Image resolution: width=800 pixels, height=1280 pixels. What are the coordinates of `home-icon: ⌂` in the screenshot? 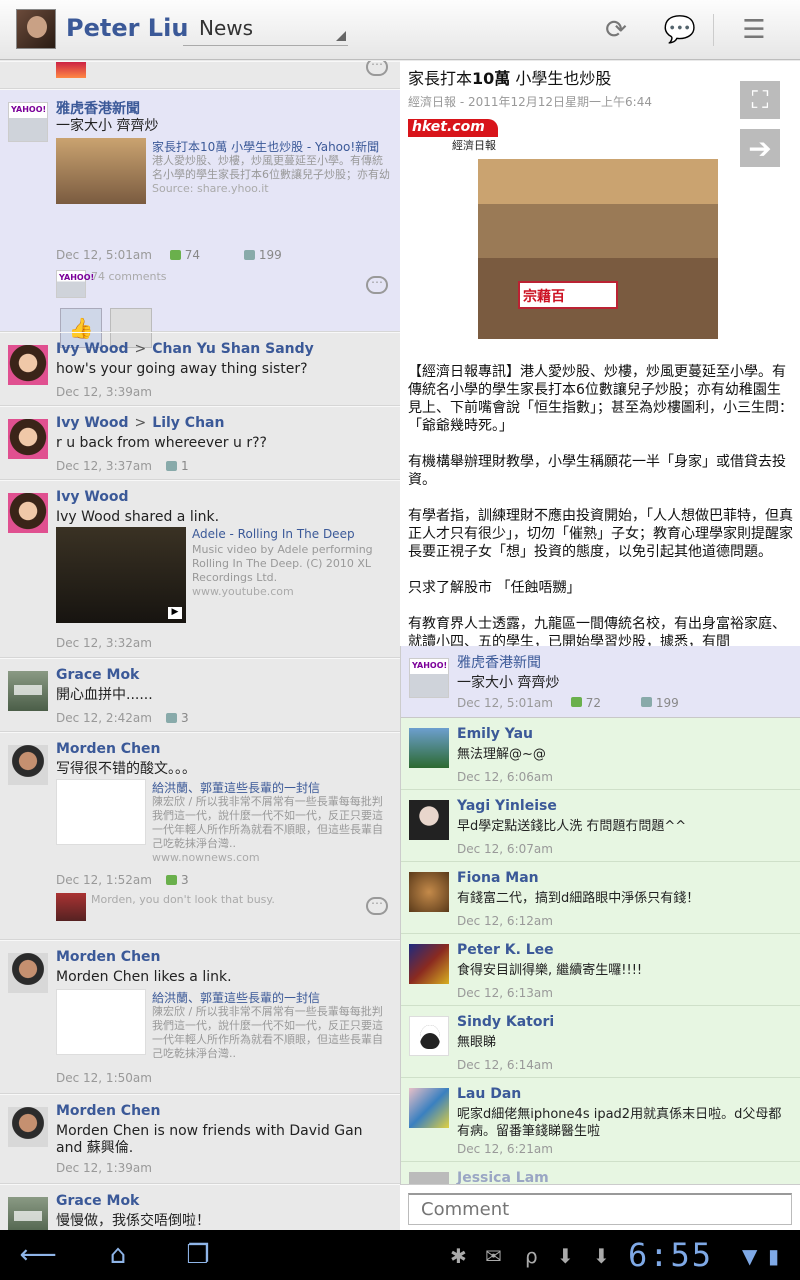 It's located at (118, 1255).